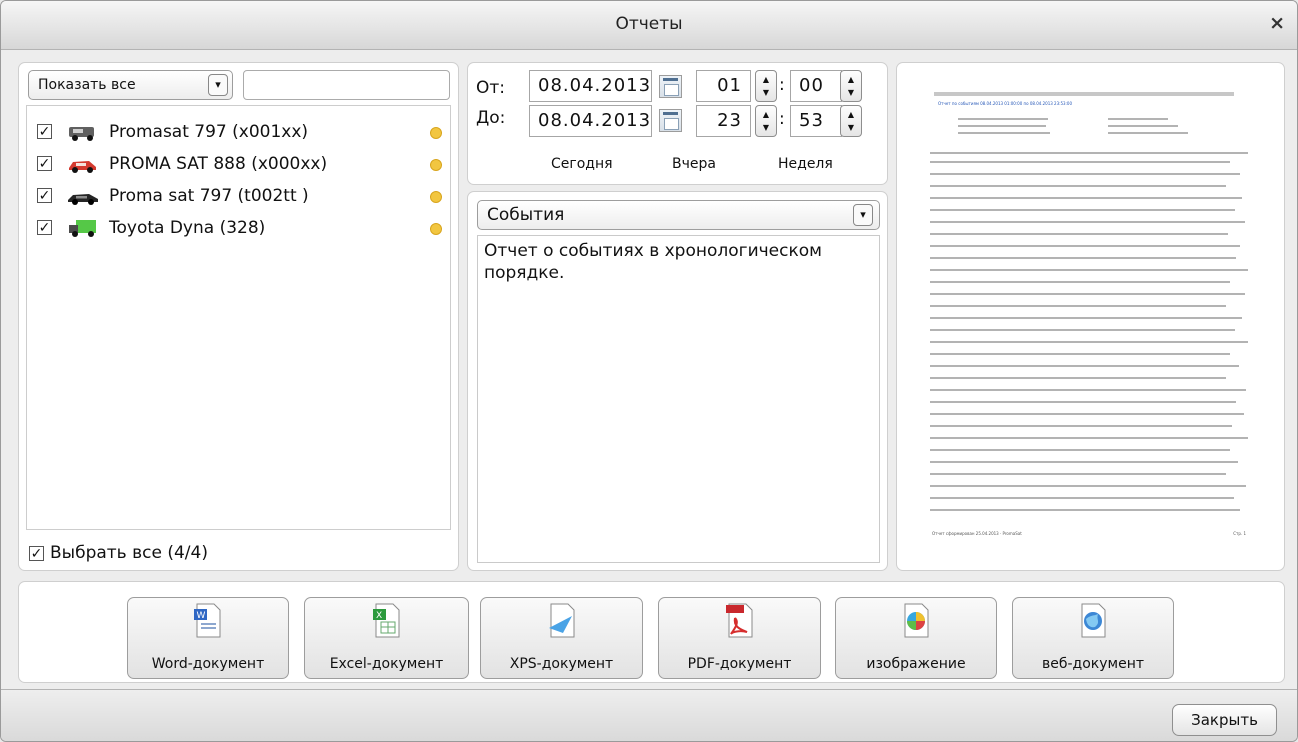 The height and width of the screenshot is (742, 1298). What do you see at coordinates (1091, 135) in the screenshot?
I see `preview-meta` at bounding box center [1091, 135].